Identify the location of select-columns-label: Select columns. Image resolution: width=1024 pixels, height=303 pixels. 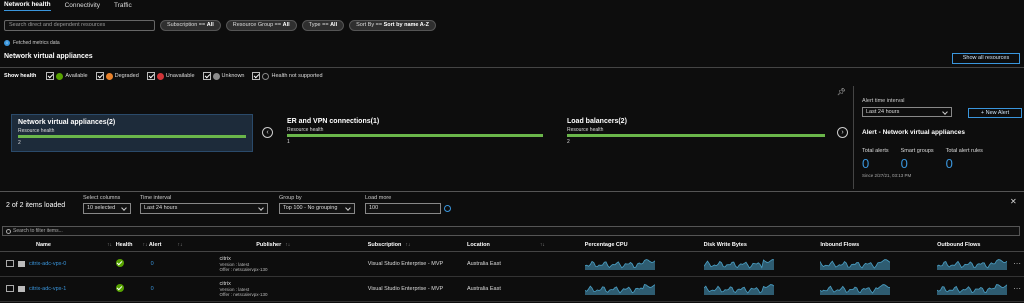
(102, 198).